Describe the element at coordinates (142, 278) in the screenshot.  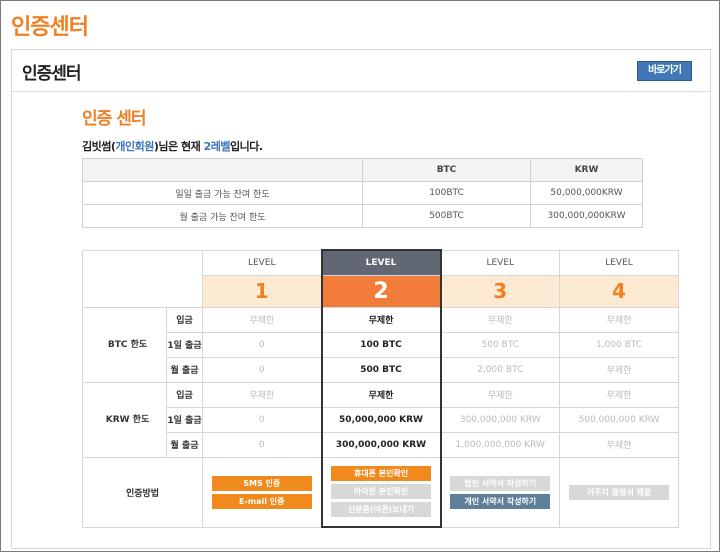
I see `corner-cell` at that location.